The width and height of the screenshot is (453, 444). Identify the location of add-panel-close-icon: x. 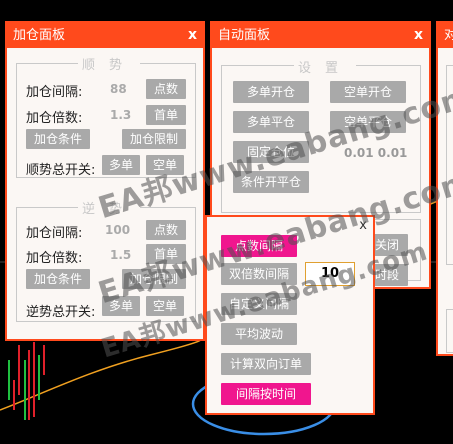
(192, 35).